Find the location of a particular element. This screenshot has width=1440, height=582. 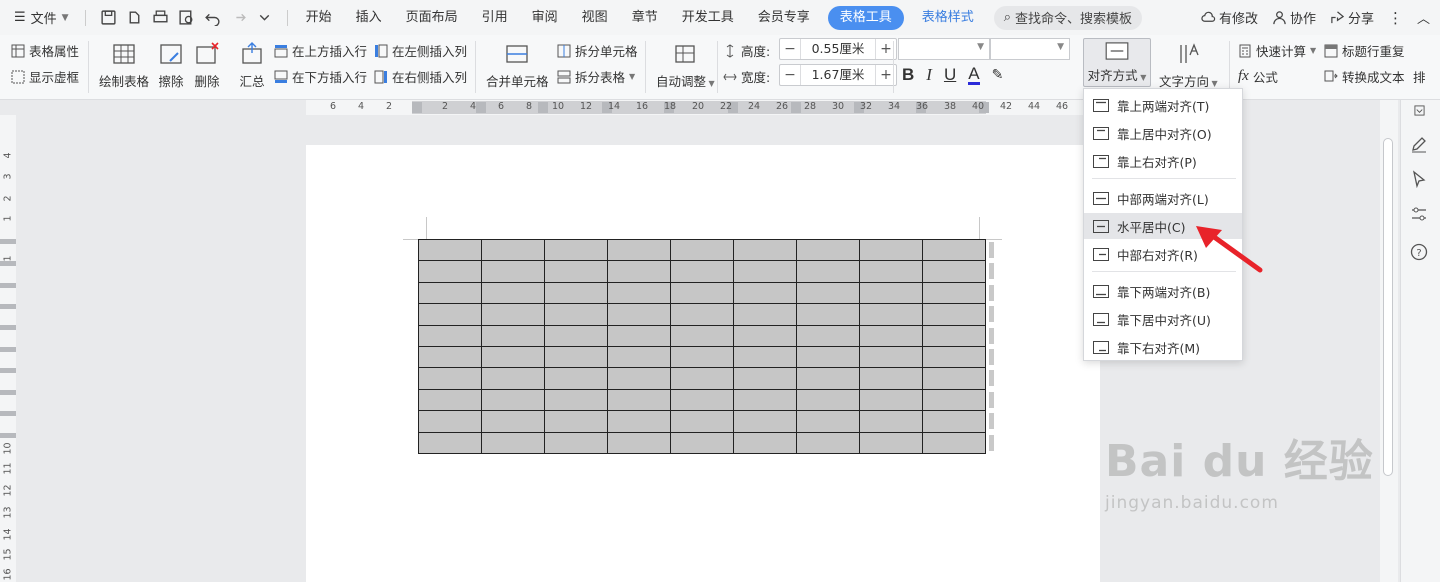

print-icon is located at coordinates (160, 17).